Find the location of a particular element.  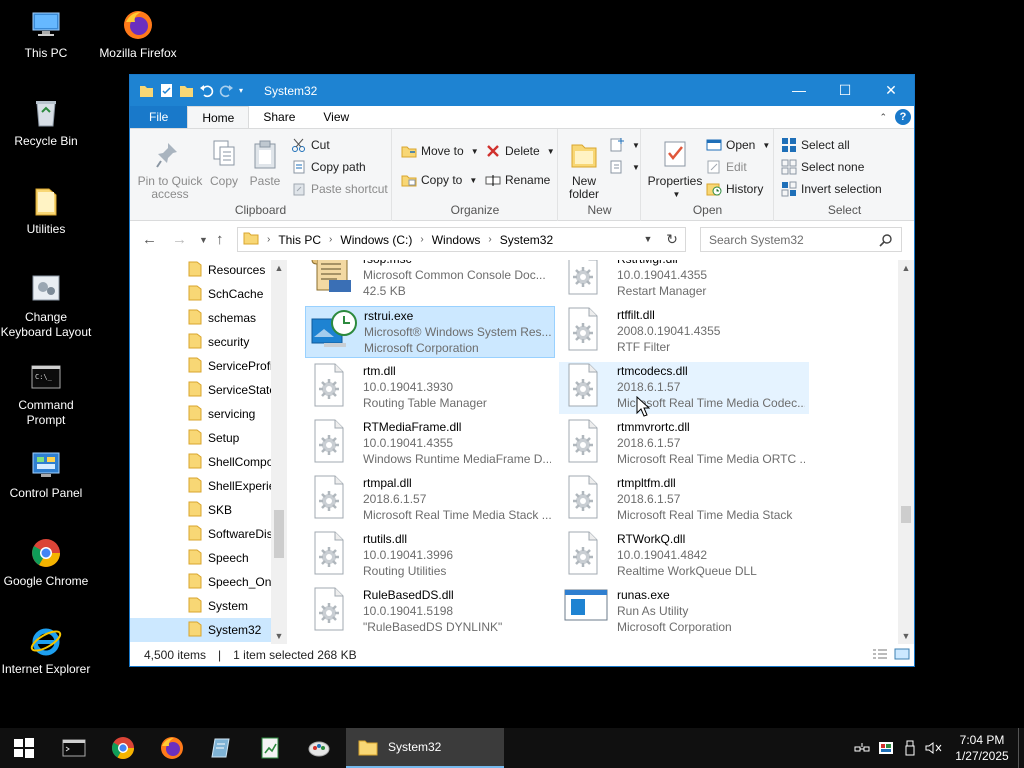

move-to-button: Move to ▼ is located at coordinates (440, 151).